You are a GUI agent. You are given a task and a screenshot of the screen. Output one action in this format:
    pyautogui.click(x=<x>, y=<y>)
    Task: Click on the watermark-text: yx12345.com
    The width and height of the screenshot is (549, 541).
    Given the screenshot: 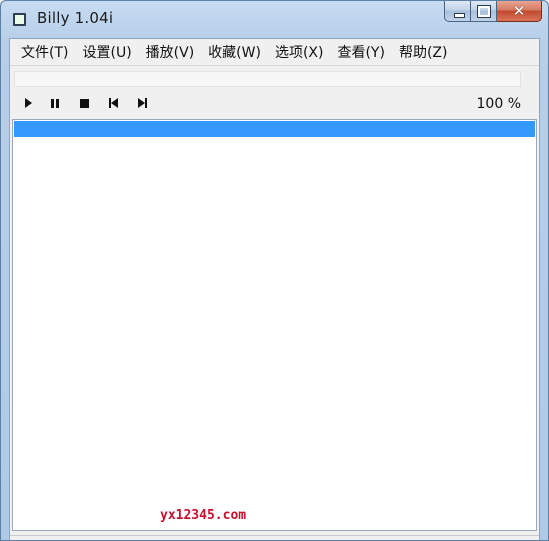 What is the action you would take?
    pyautogui.click(x=203, y=515)
    